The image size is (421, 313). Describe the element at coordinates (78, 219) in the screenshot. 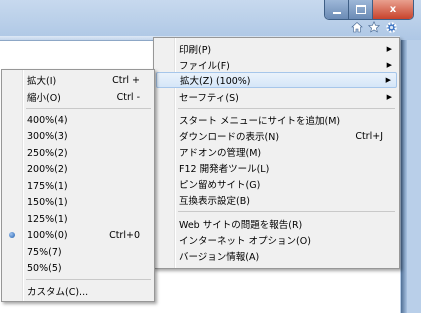

I see `zoom-item-125: 125%(1)` at that location.